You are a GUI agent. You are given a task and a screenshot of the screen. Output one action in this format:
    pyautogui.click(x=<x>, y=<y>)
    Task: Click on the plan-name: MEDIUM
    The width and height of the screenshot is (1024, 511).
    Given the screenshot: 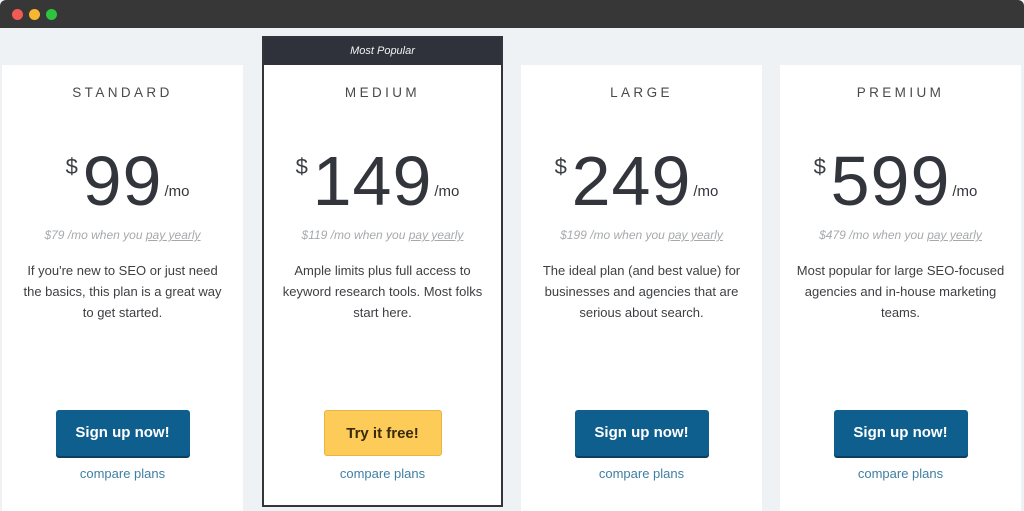 What is the action you would take?
    pyautogui.click(x=382, y=92)
    